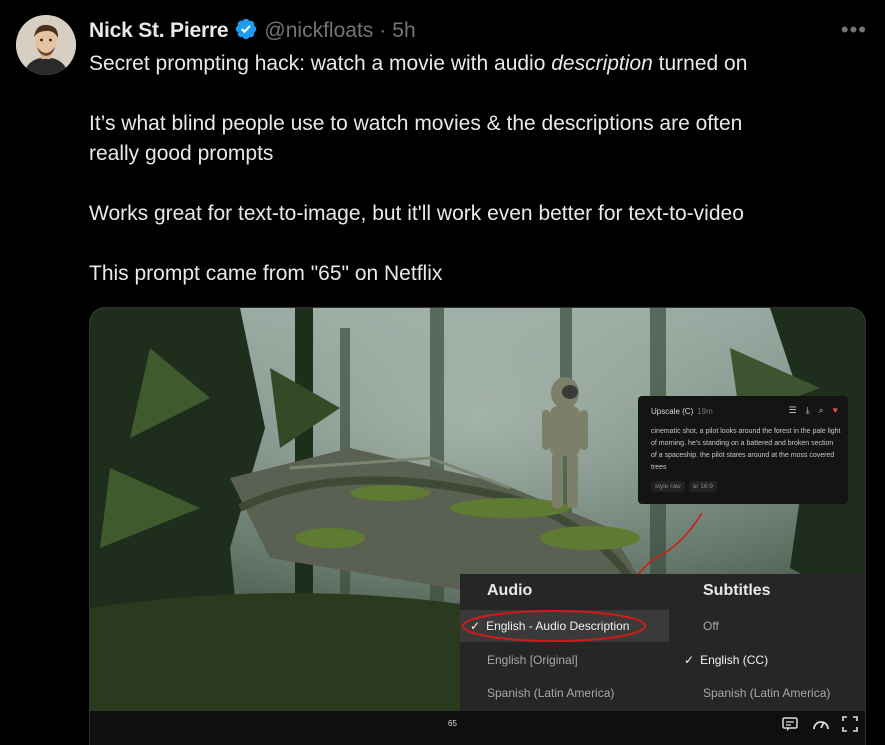  I want to click on audio-option-original: English [Original], so click(532, 660).